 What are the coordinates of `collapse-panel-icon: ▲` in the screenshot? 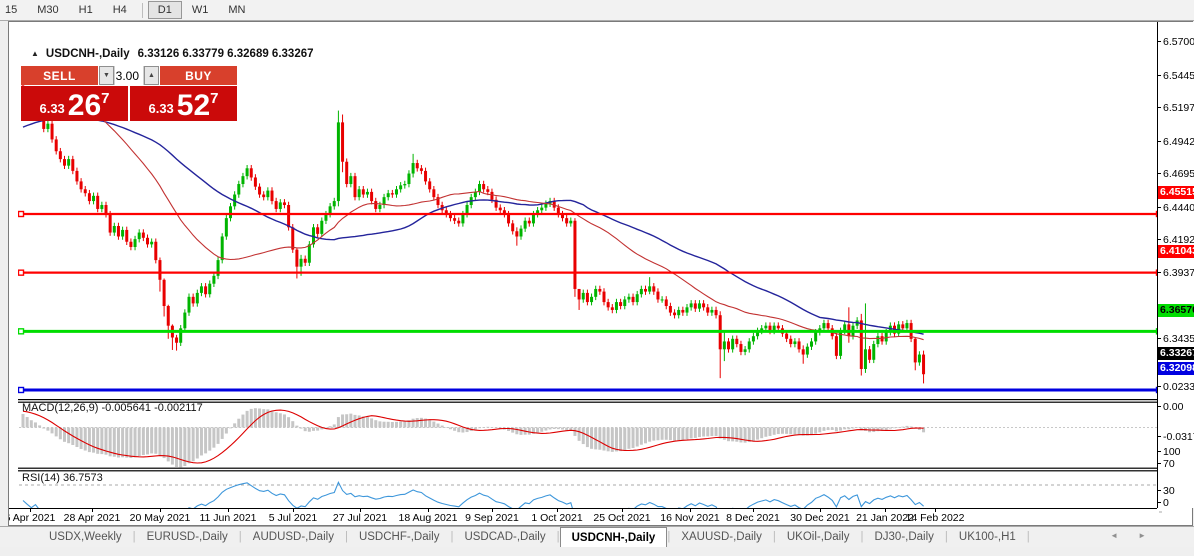 It's located at (35, 53).